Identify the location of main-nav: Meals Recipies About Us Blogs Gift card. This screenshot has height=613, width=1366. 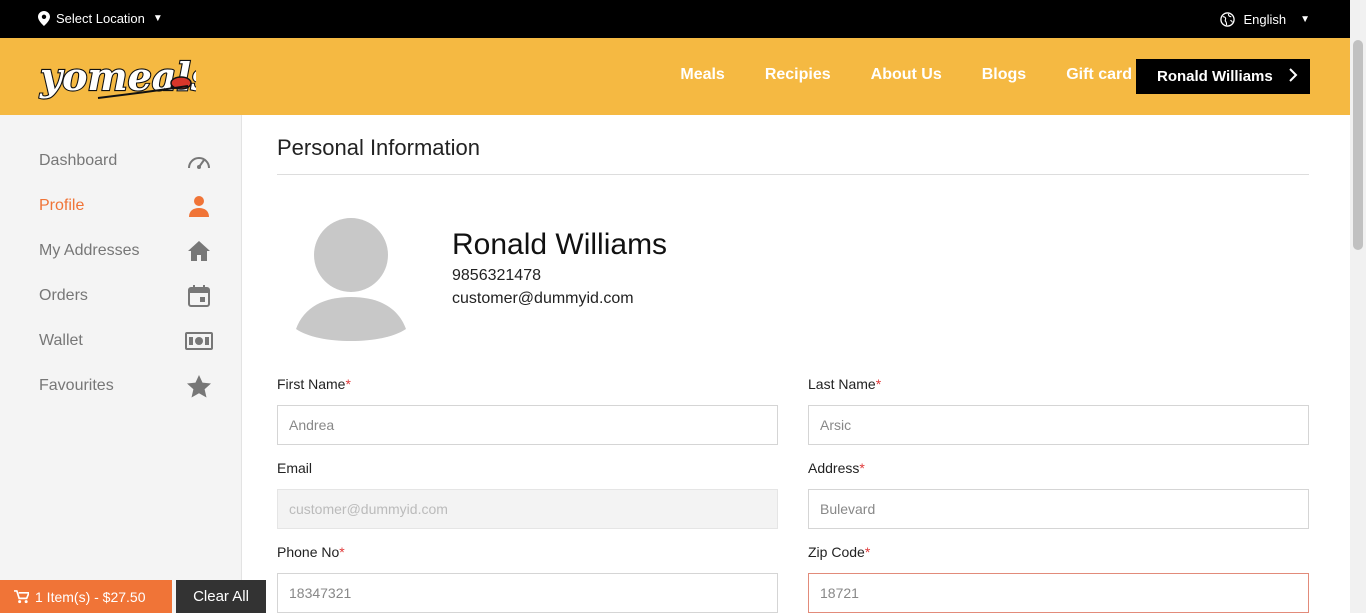
(906, 75).